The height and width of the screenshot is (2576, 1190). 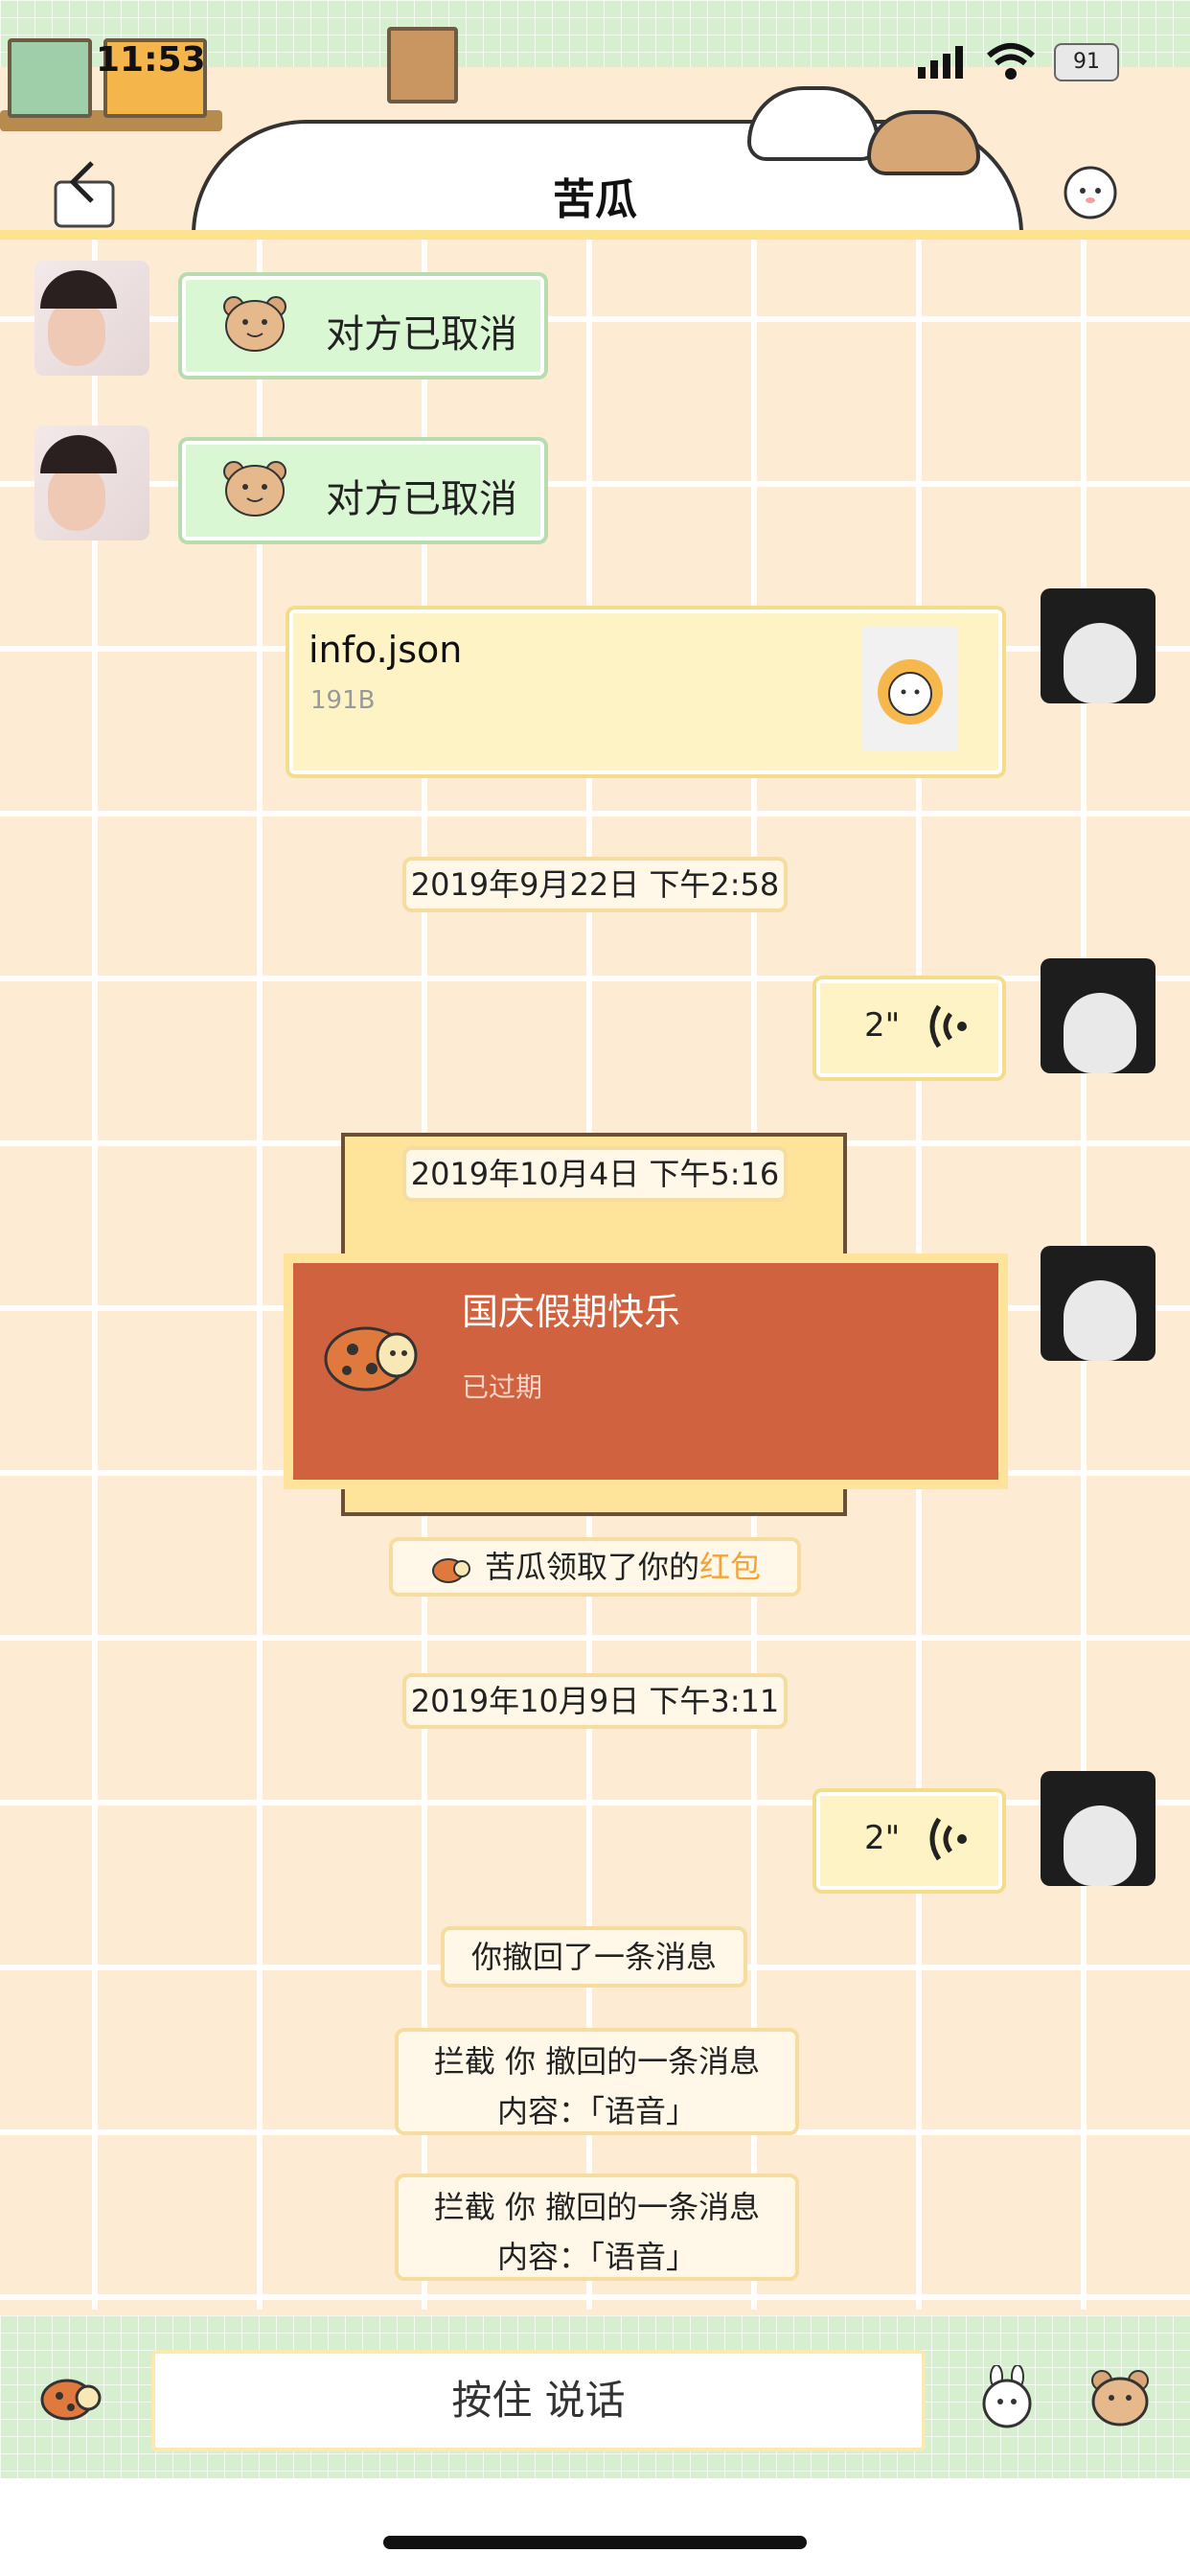 What do you see at coordinates (1007, 2396) in the screenshot?
I see `bunny-emoji-icon` at bounding box center [1007, 2396].